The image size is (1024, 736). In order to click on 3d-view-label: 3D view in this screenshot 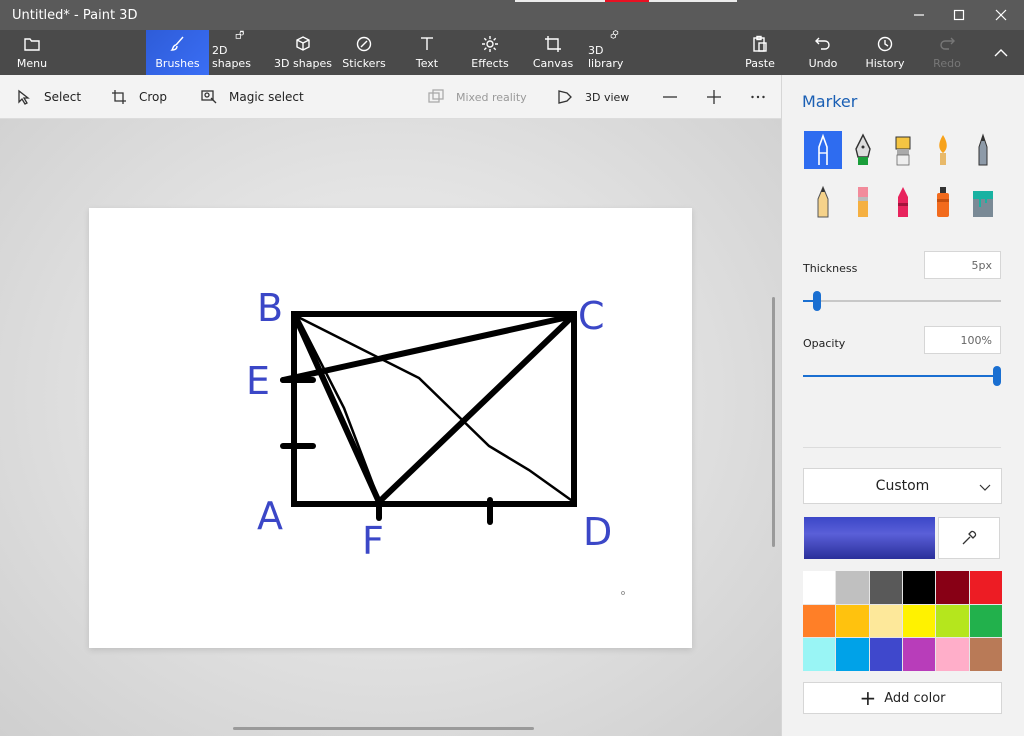, I will do `click(607, 97)`.